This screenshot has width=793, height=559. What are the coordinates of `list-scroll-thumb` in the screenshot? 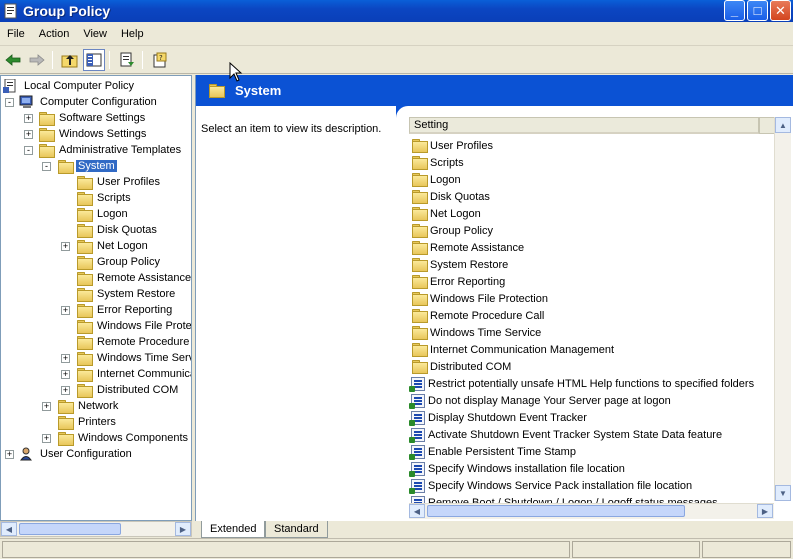 It's located at (556, 511).